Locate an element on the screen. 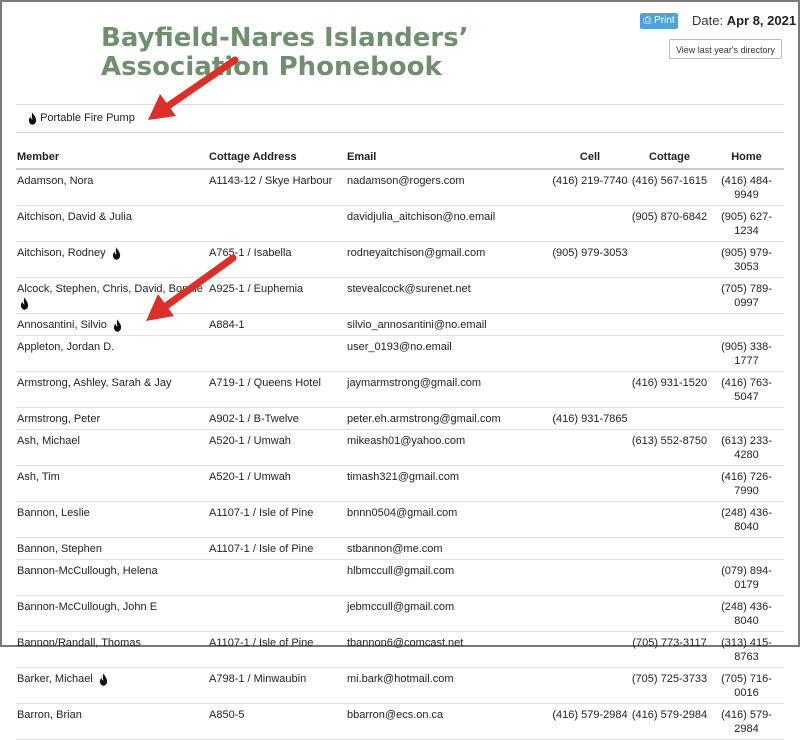 The height and width of the screenshot is (740, 800). member-name-cell: Adamson, Nora is located at coordinates (112, 187).